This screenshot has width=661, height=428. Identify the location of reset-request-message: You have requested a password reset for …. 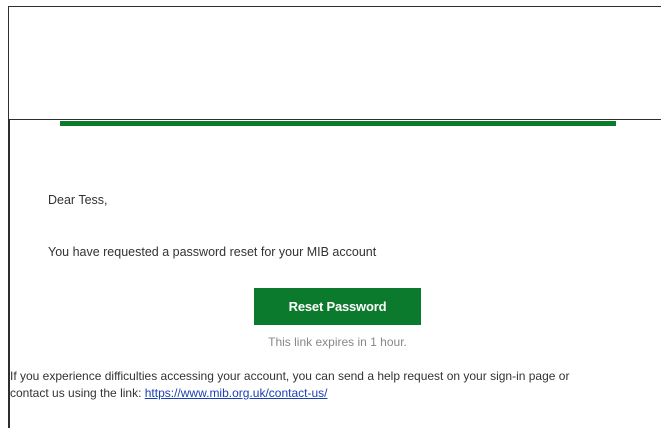
(212, 252).